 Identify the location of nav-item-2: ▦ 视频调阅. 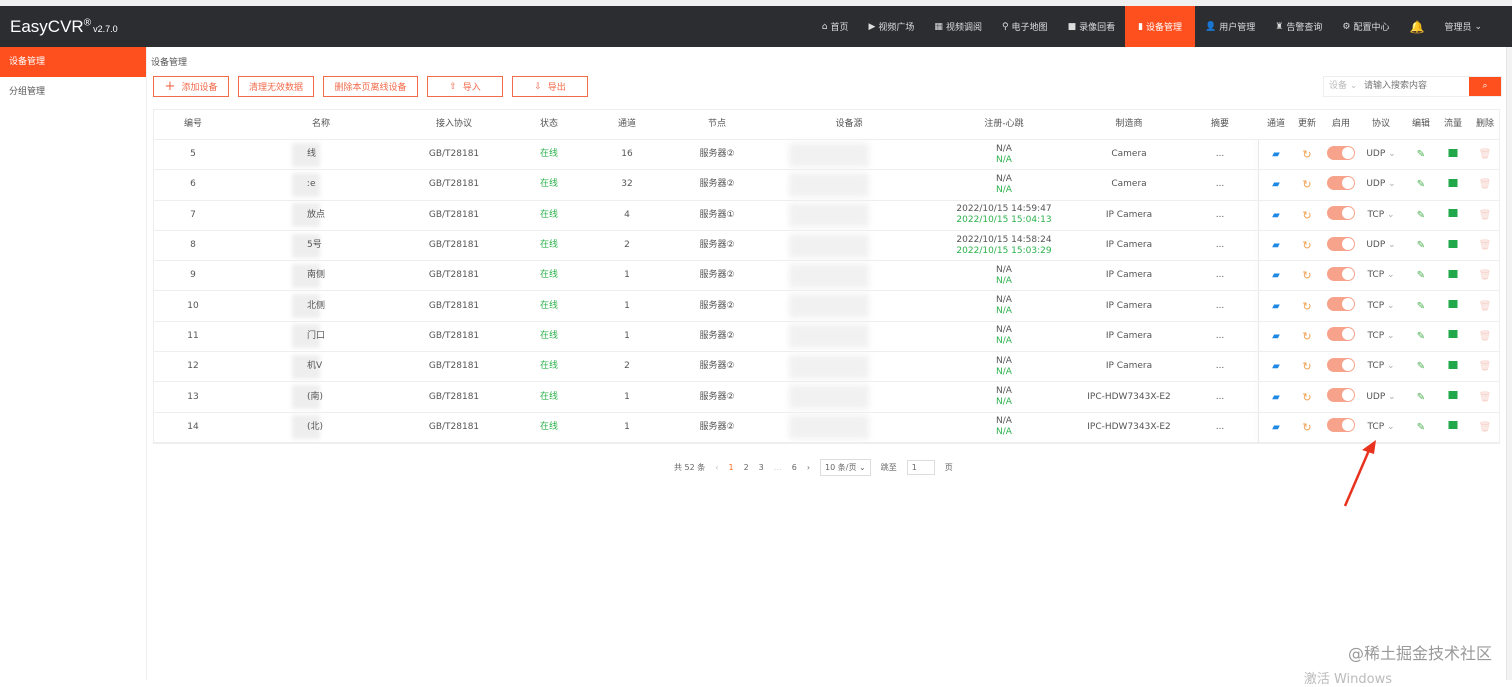
(958, 26).